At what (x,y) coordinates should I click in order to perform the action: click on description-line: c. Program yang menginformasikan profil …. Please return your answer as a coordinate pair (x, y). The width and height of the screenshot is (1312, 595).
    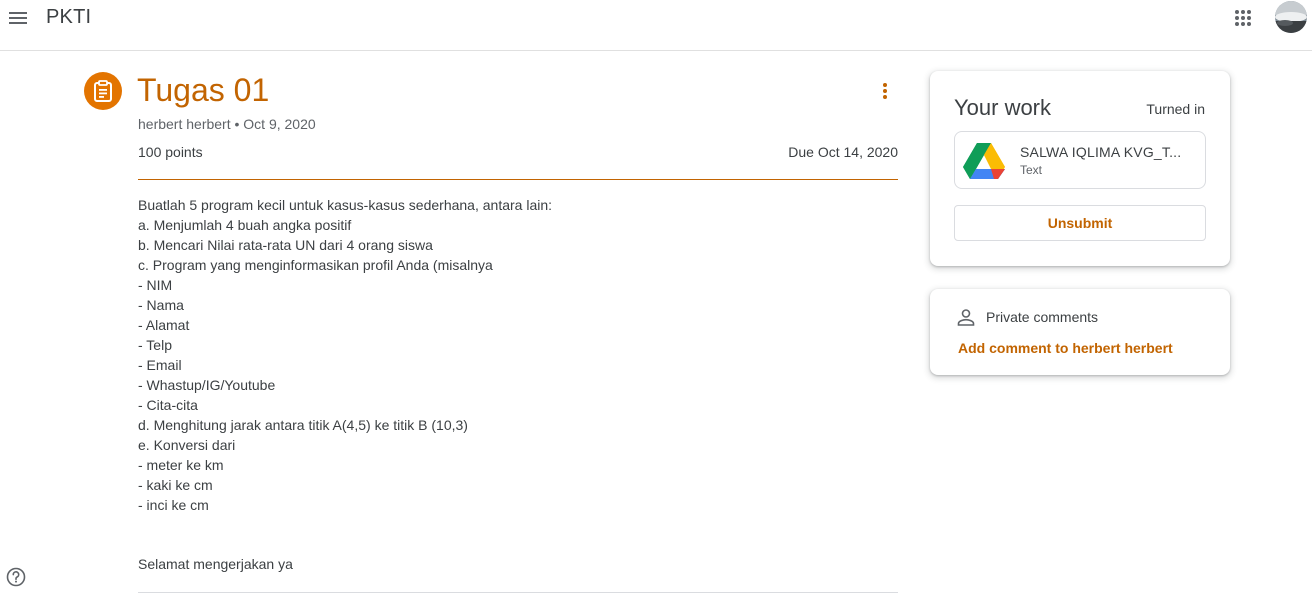
    Looking at the image, I should click on (315, 265).